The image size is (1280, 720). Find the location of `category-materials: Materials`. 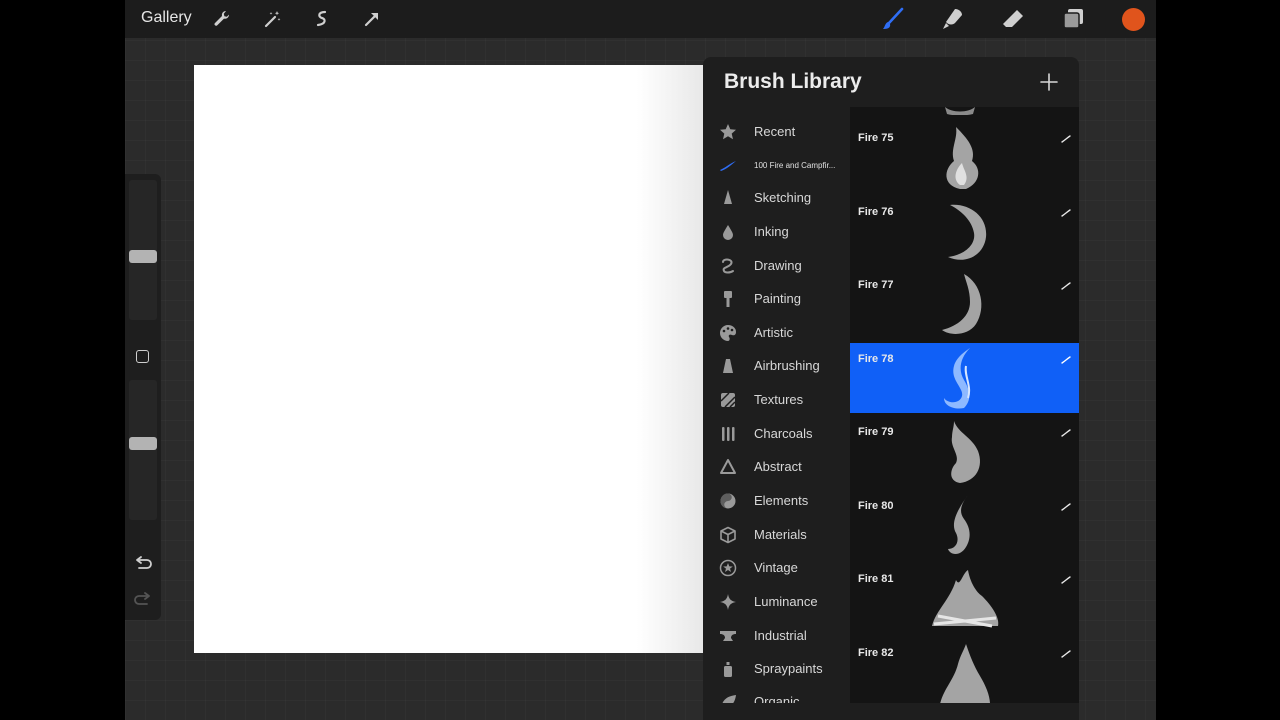

category-materials: Materials is located at coordinates (776, 535).